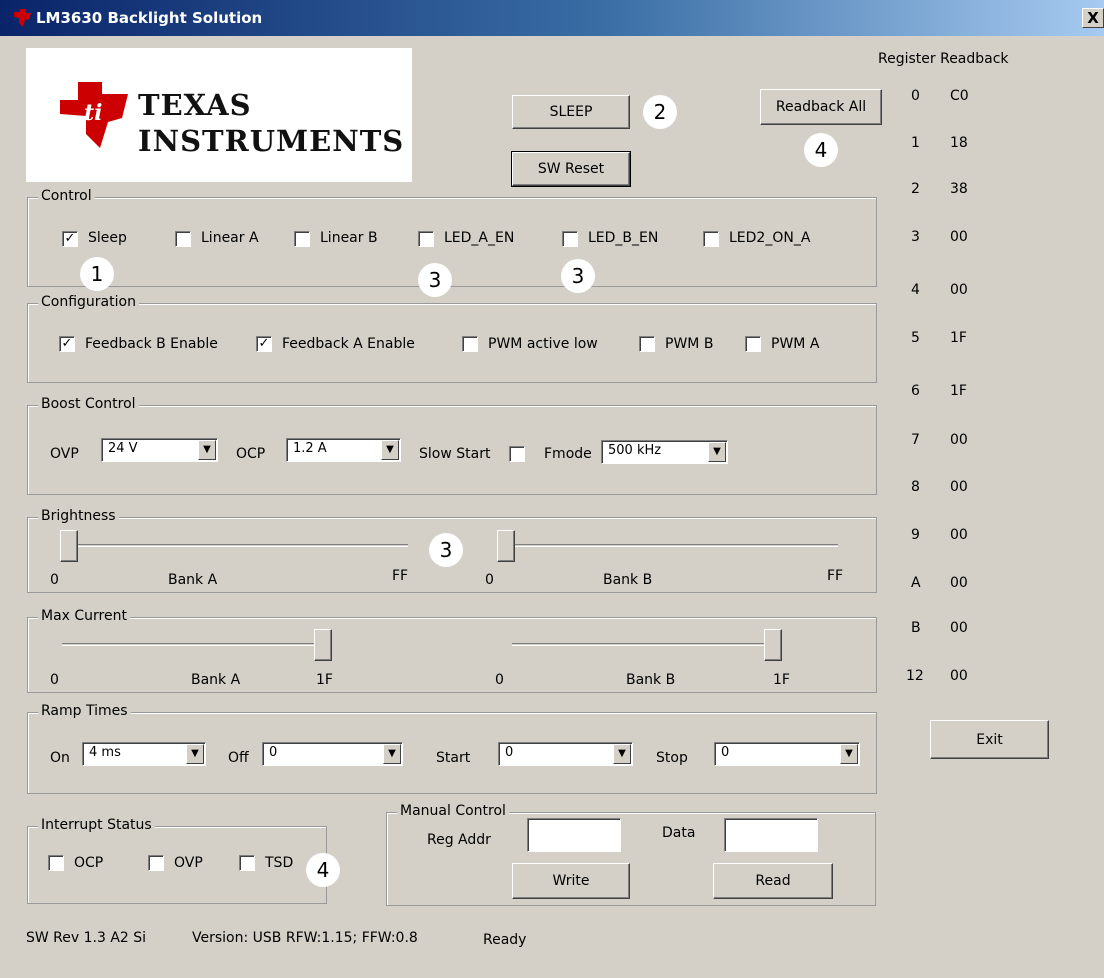 The height and width of the screenshot is (978, 1104). I want to click on linear-a-label: Linear A, so click(230, 238).